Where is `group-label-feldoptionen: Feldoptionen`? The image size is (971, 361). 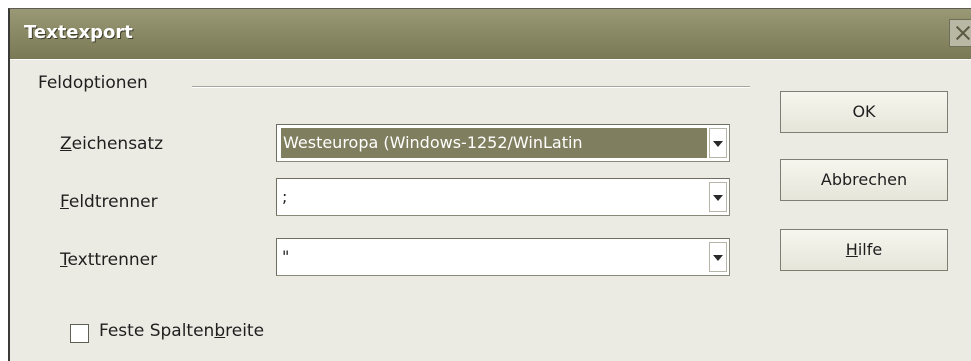
group-label-feldoptionen: Feldoptionen is located at coordinates (93, 83).